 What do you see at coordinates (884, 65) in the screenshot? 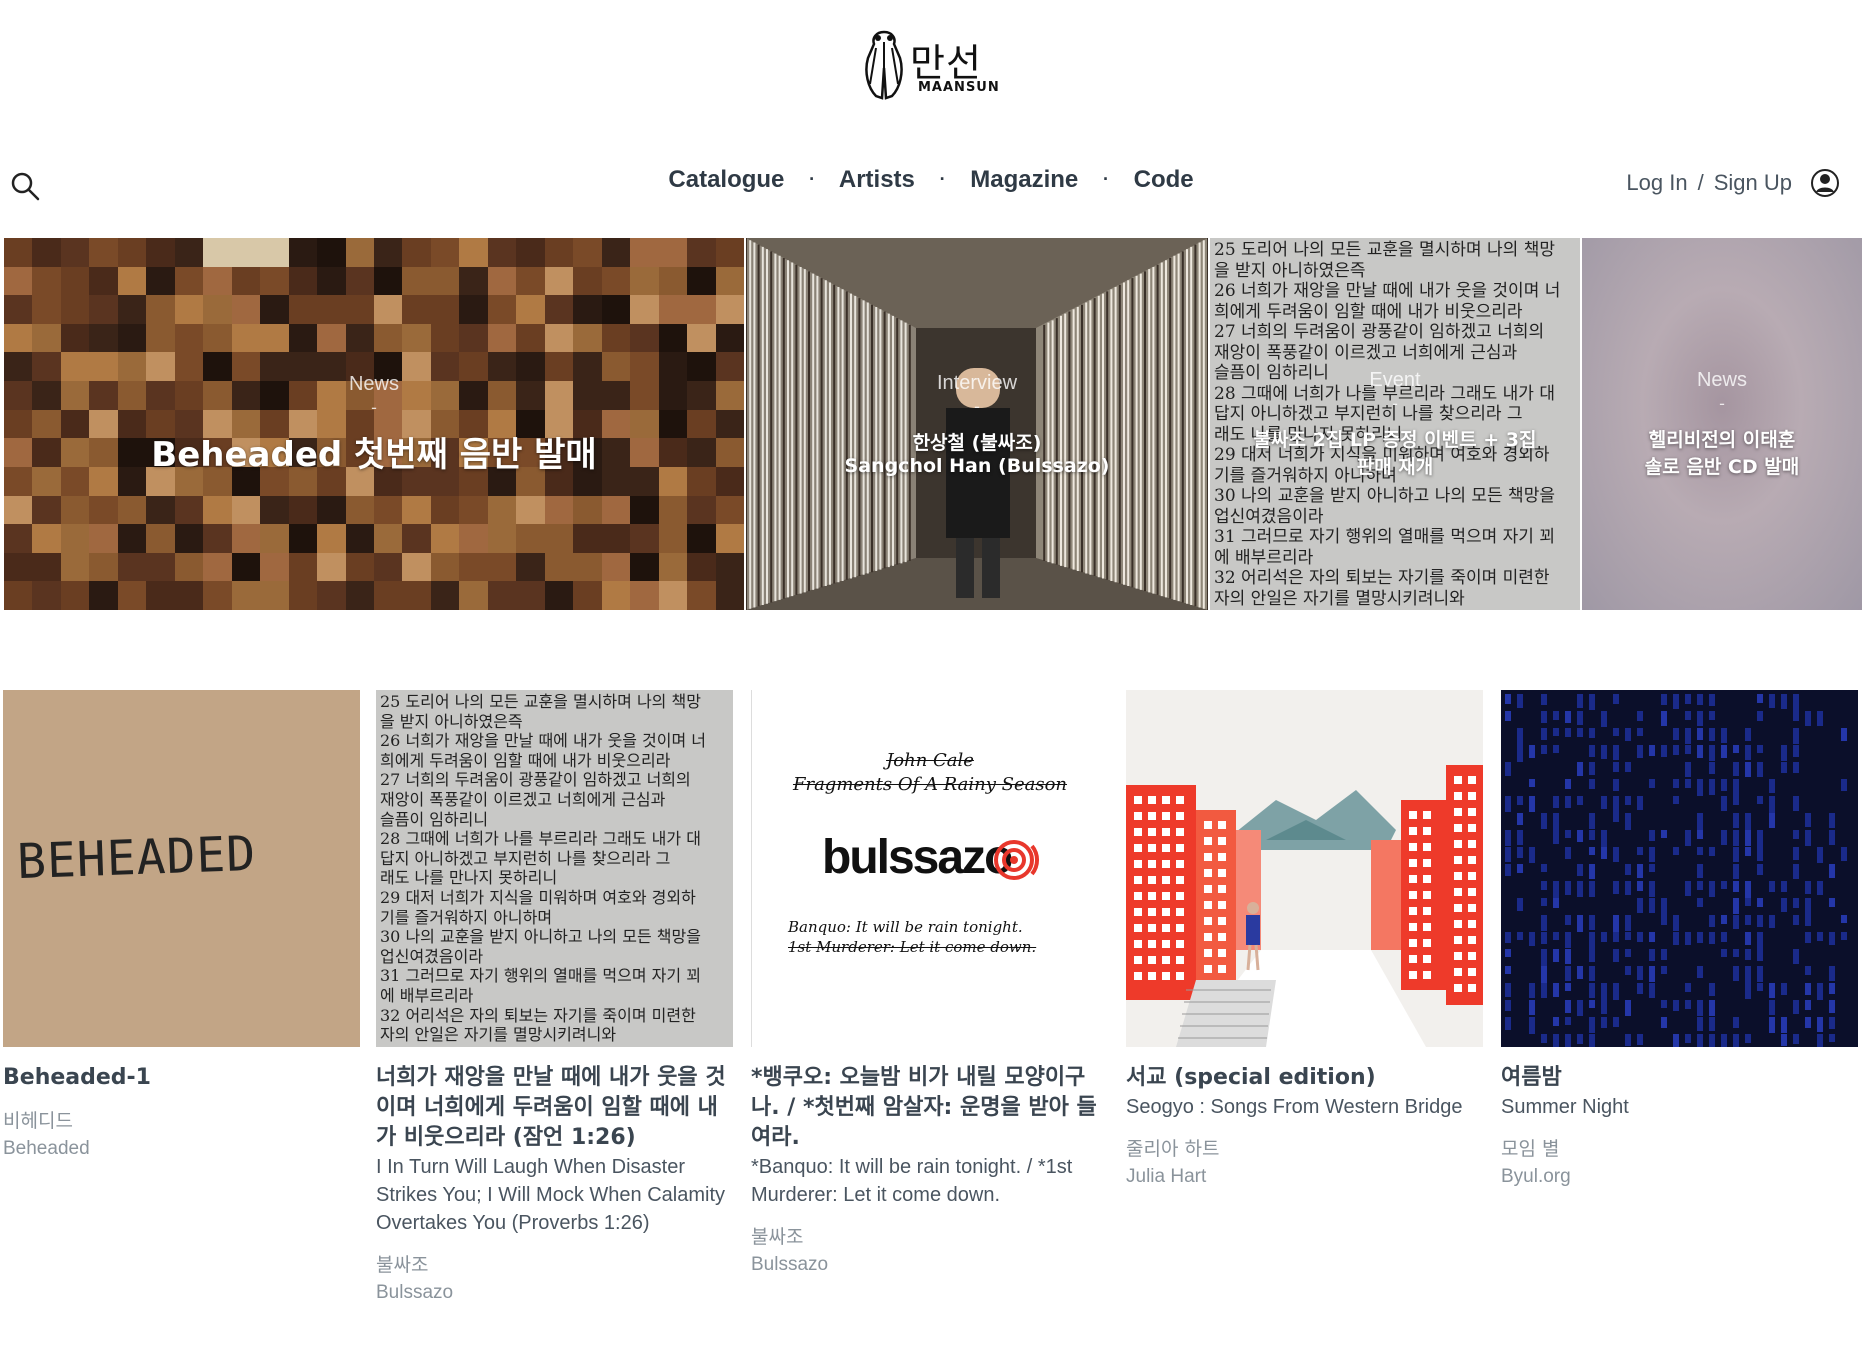
I see `cicada-logo-icon` at bounding box center [884, 65].